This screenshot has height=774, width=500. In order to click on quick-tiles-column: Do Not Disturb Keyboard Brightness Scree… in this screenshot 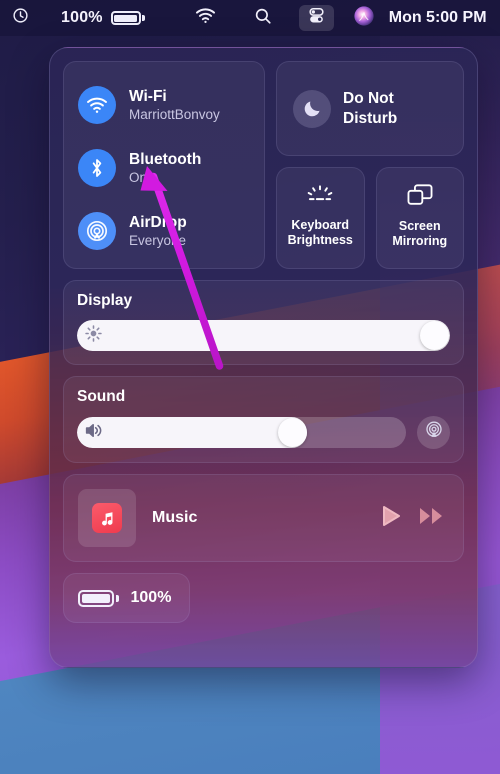, I will do `click(370, 165)`.